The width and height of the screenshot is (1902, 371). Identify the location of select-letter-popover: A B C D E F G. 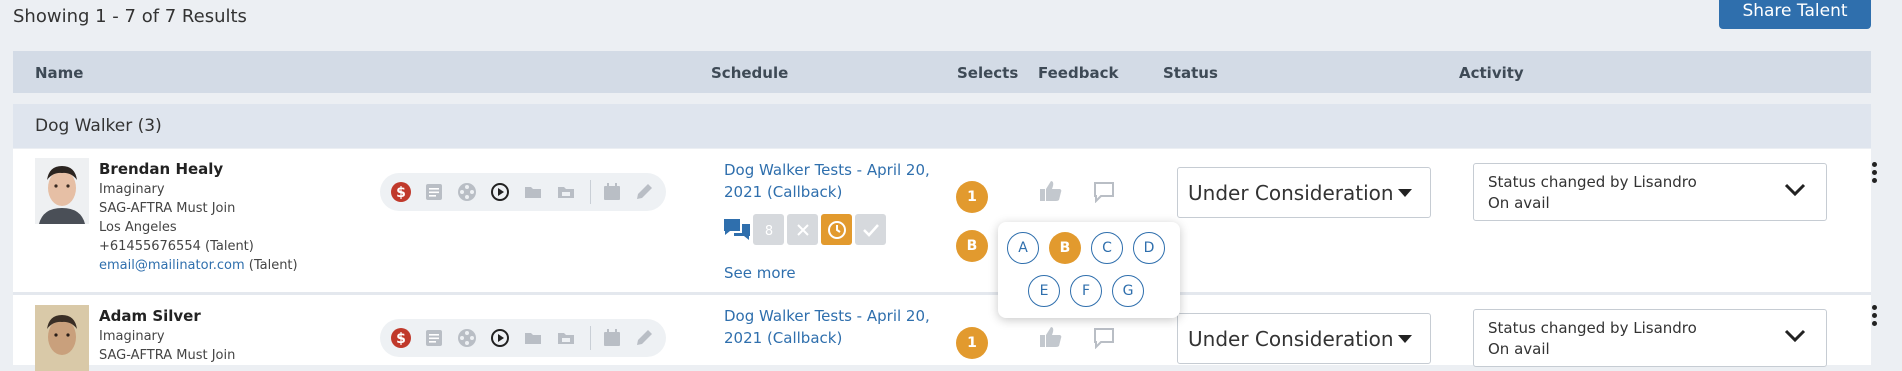
(1089, 270).